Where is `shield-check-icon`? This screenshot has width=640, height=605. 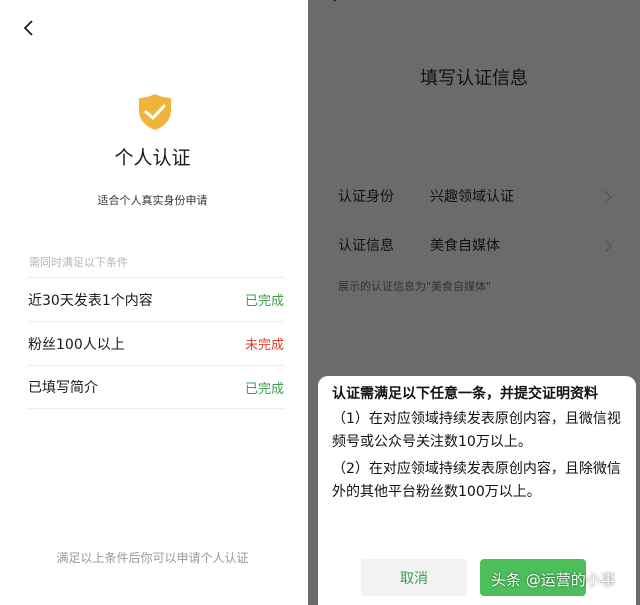 shield-check-icon is located at coordinates (155, 112).